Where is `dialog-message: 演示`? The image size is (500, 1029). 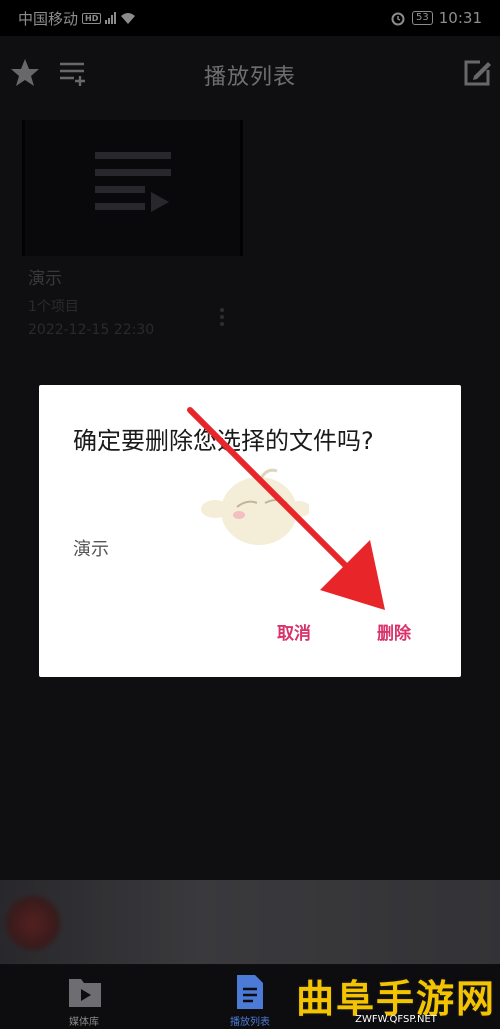 dialog-message: 演示 is located at coordinates (91, 549).